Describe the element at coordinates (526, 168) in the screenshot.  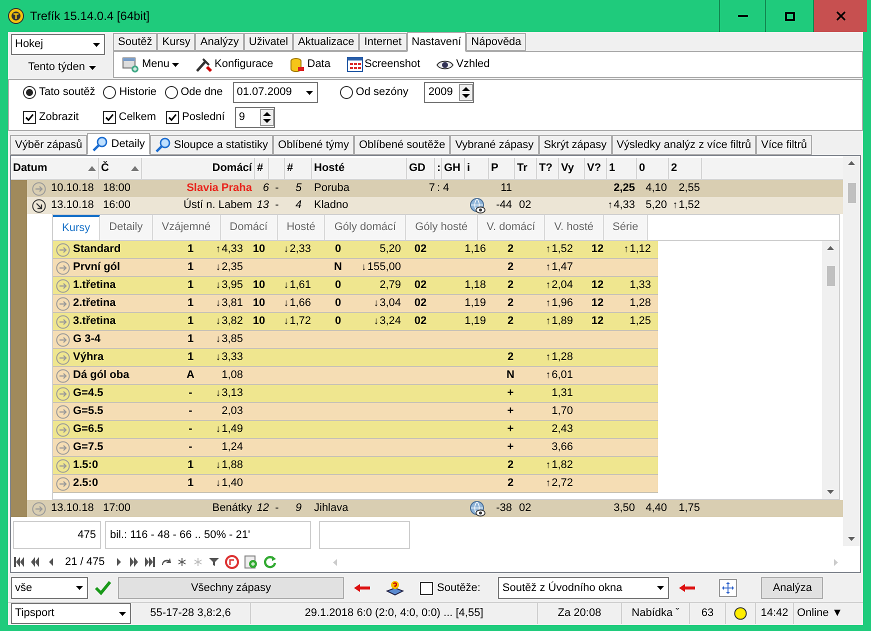
I see `column-header: Tr` at that location.